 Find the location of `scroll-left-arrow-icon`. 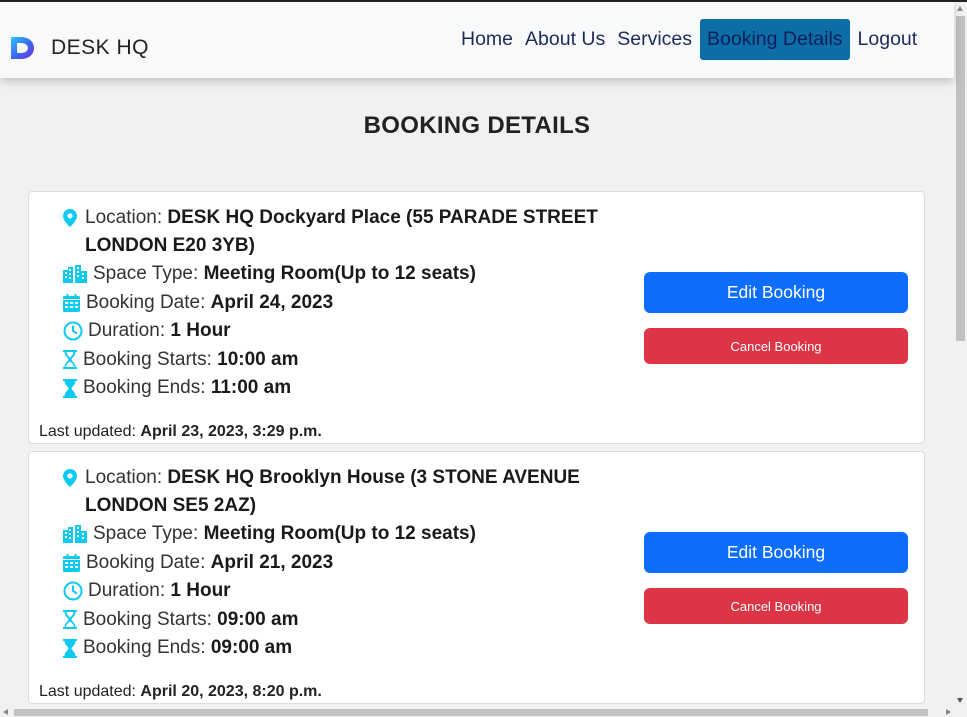

scroll-left-arrow-icon is located at coordinates (5, 712).